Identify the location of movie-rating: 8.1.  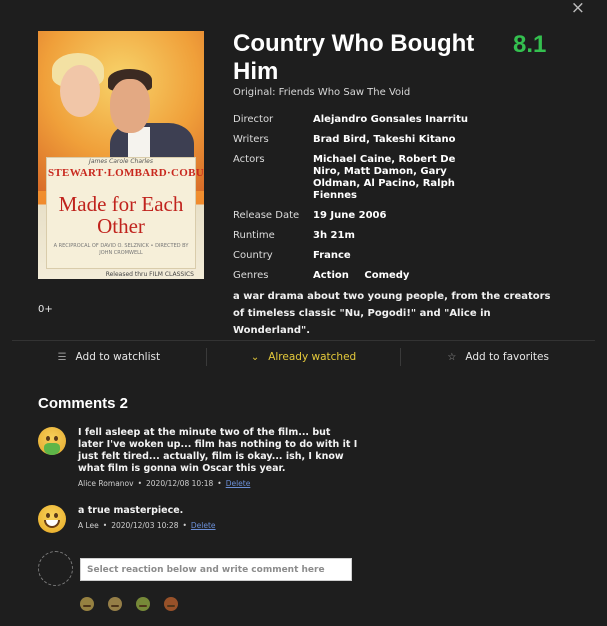
(530, 44).